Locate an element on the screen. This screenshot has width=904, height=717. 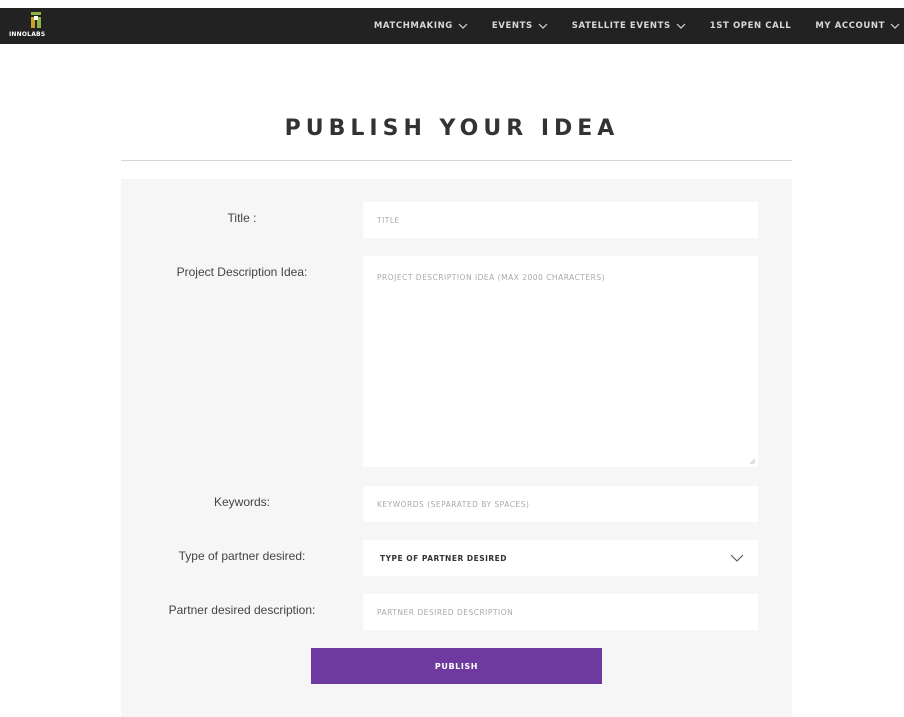
partner-description-label: Partner desired description: is located at coordinates (242, 610).